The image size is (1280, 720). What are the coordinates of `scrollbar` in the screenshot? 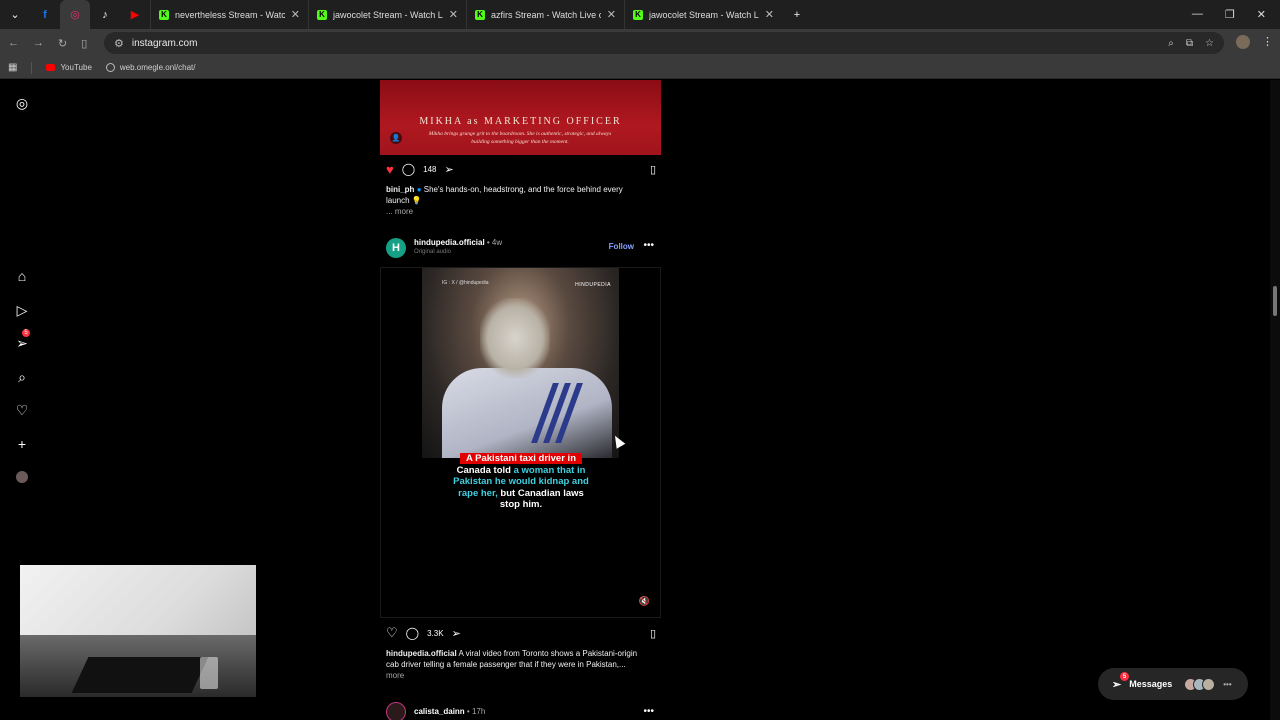 It's located at (1275, 400).